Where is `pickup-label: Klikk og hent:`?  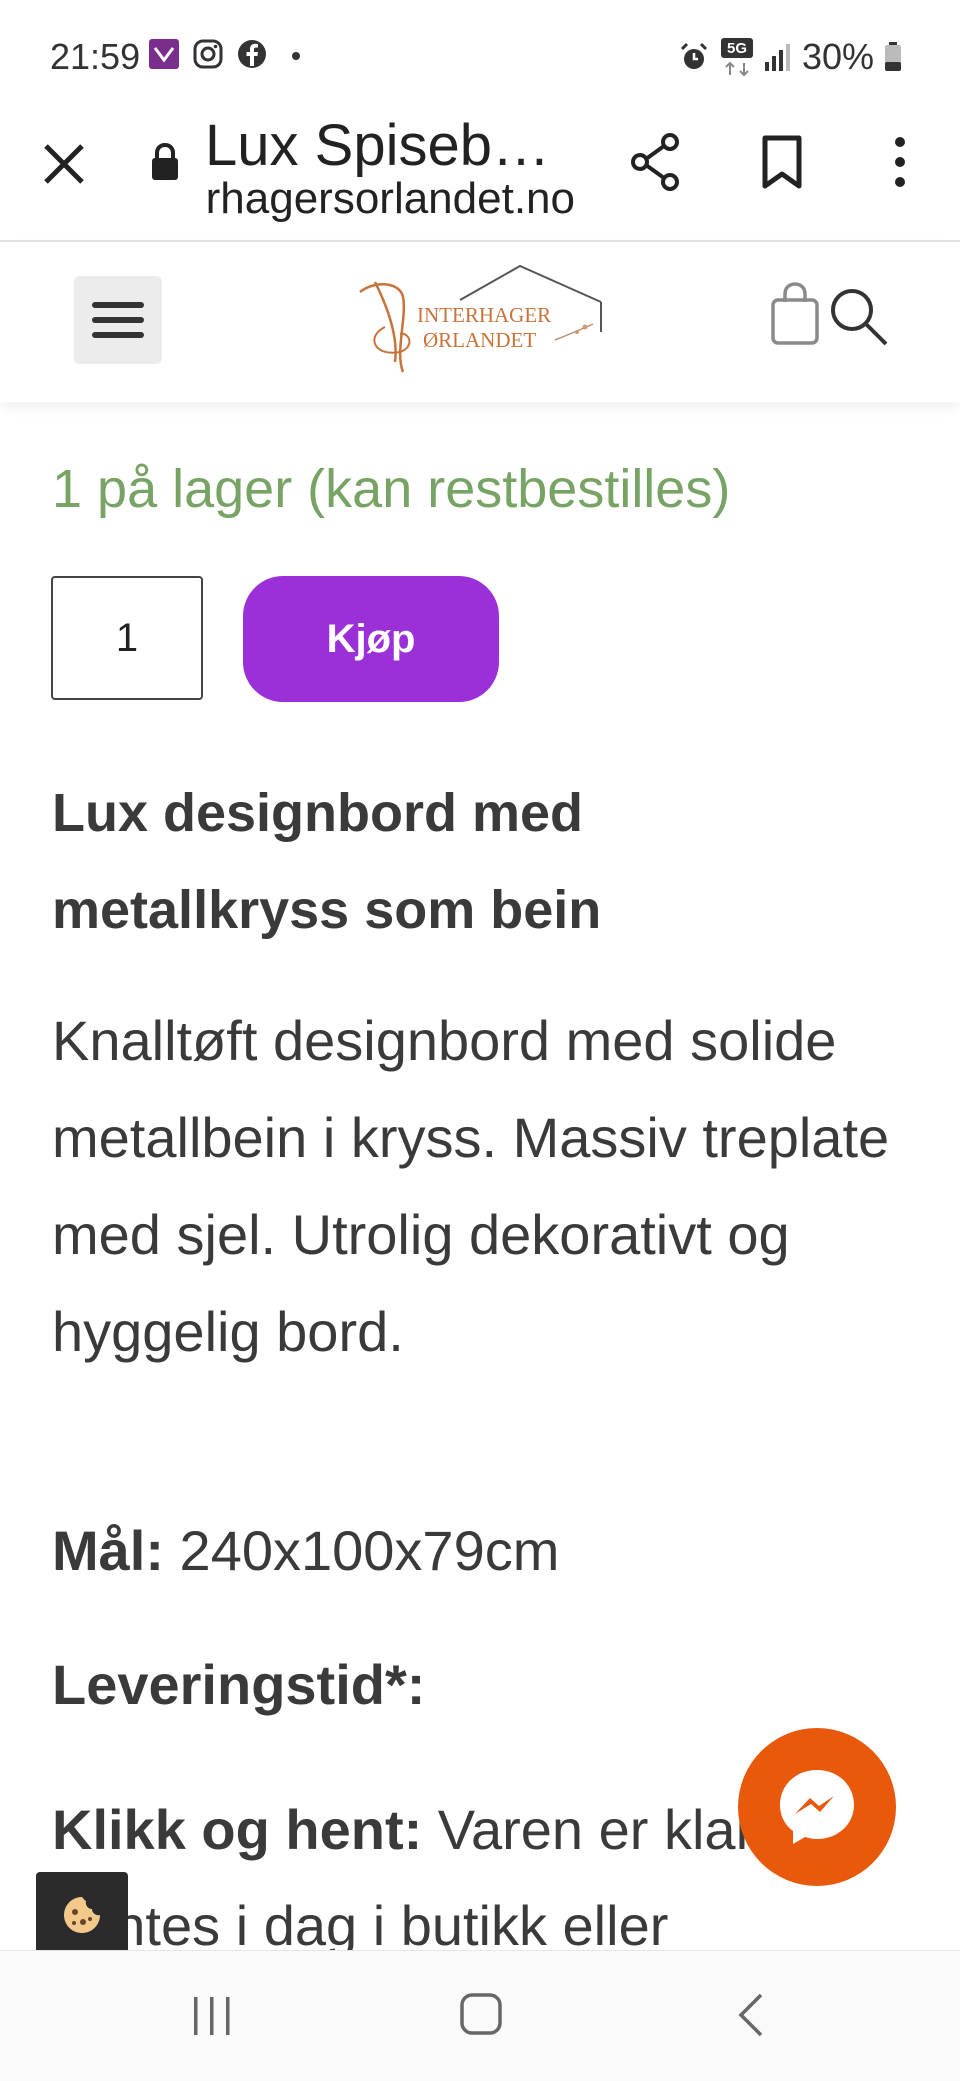 pickup-label: Klikk og hent: is located at coordinates (237, 1829).